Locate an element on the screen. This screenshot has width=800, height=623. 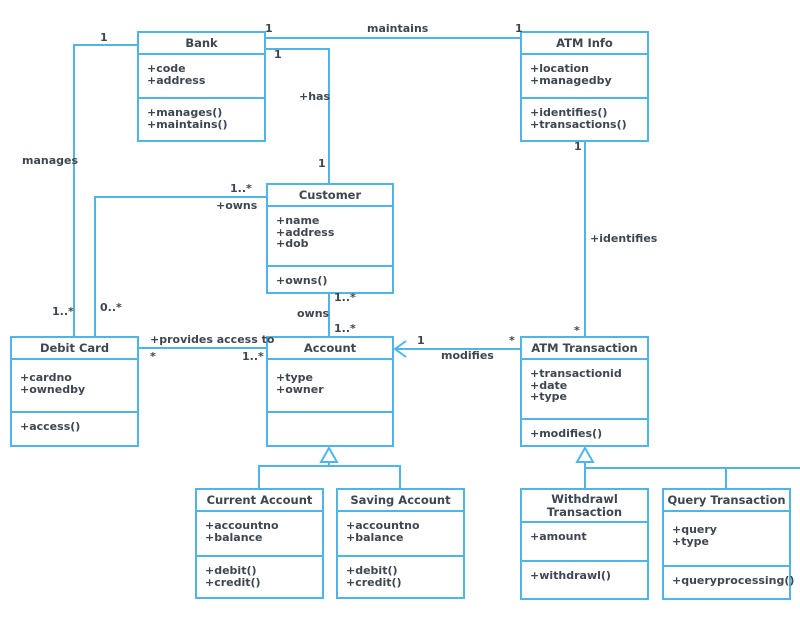
class-name: Customer is located at coordinates (330, 196).